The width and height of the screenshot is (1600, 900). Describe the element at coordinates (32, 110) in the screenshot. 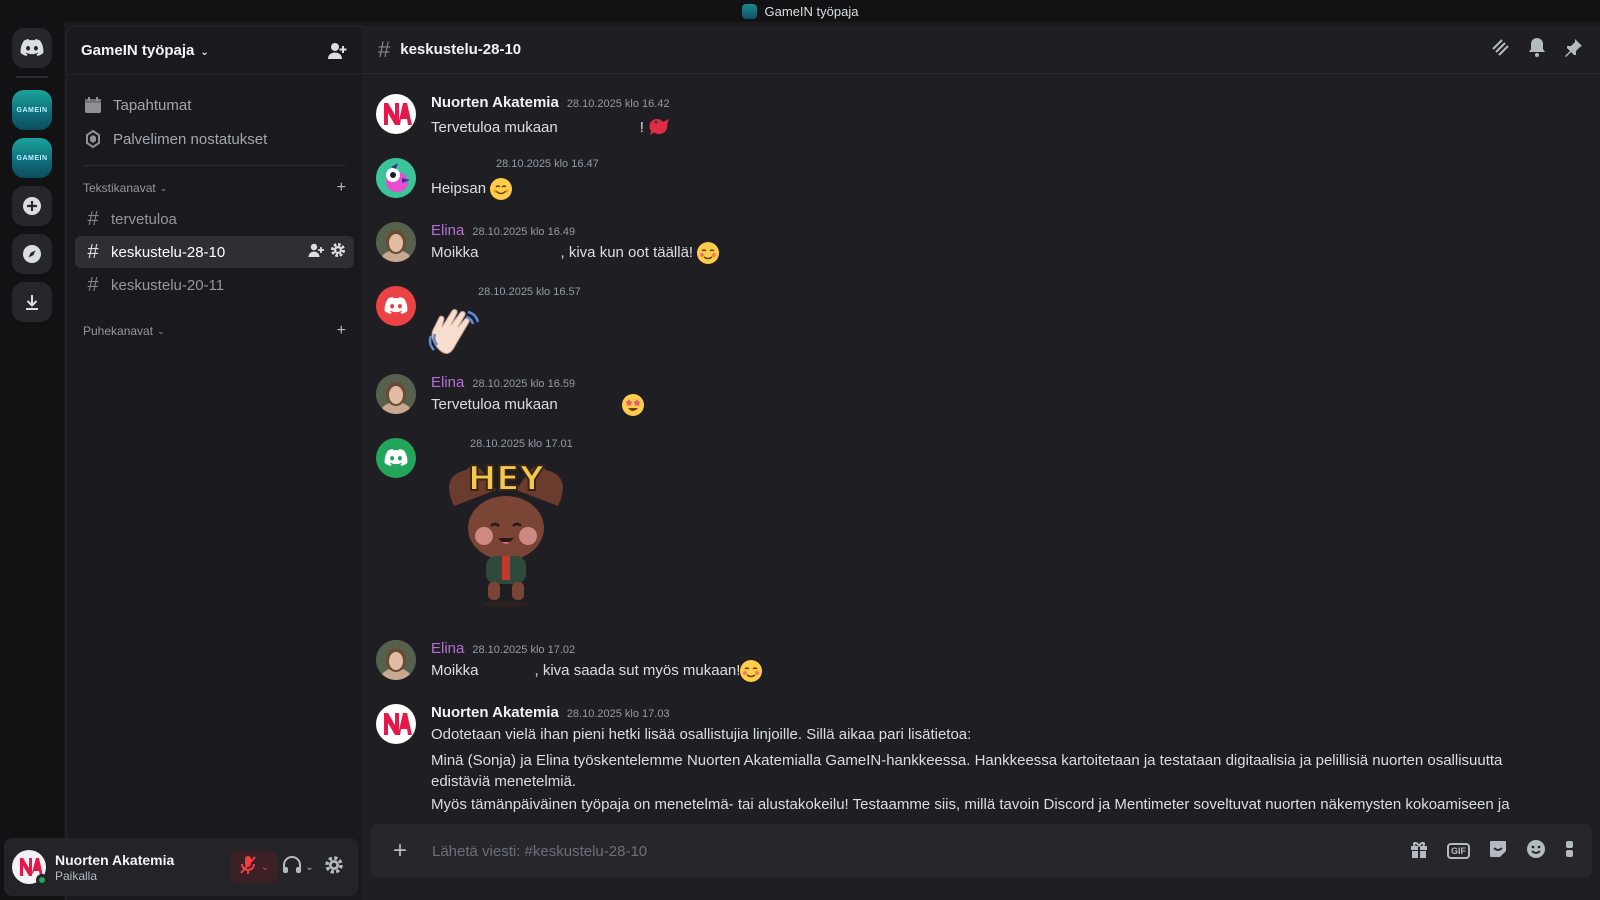

I see `server-icon-gamein: GAMEIN` at that location.